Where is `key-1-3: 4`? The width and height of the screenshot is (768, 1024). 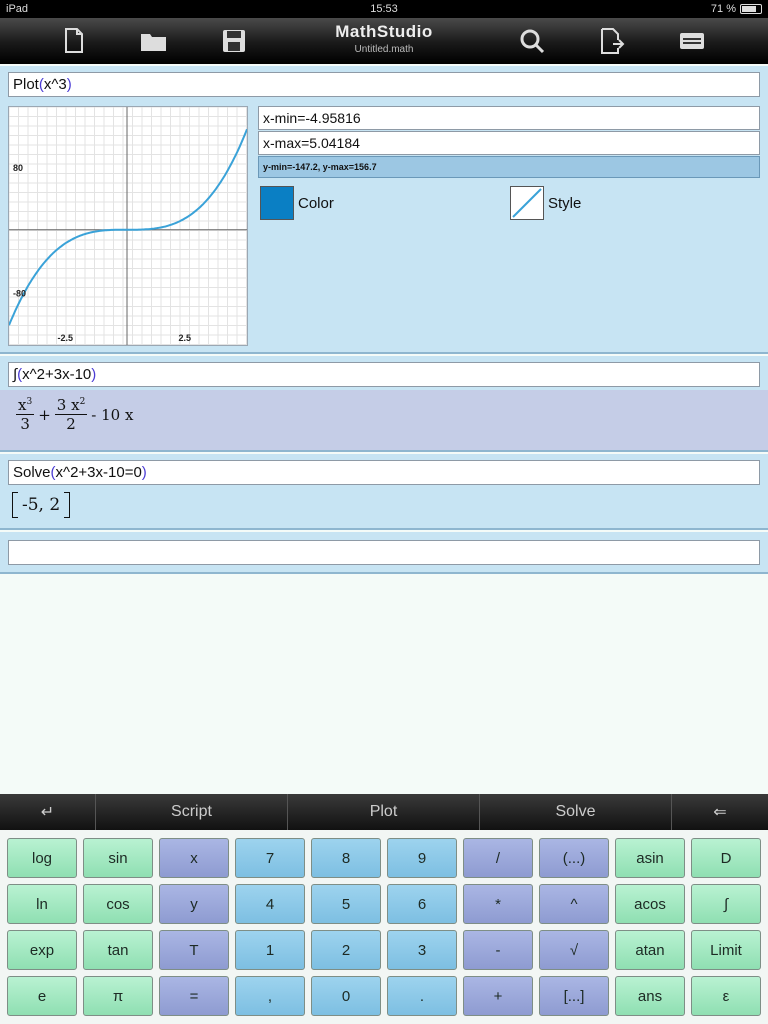 key-1-3: 4 is located at coordinates (270, 904).